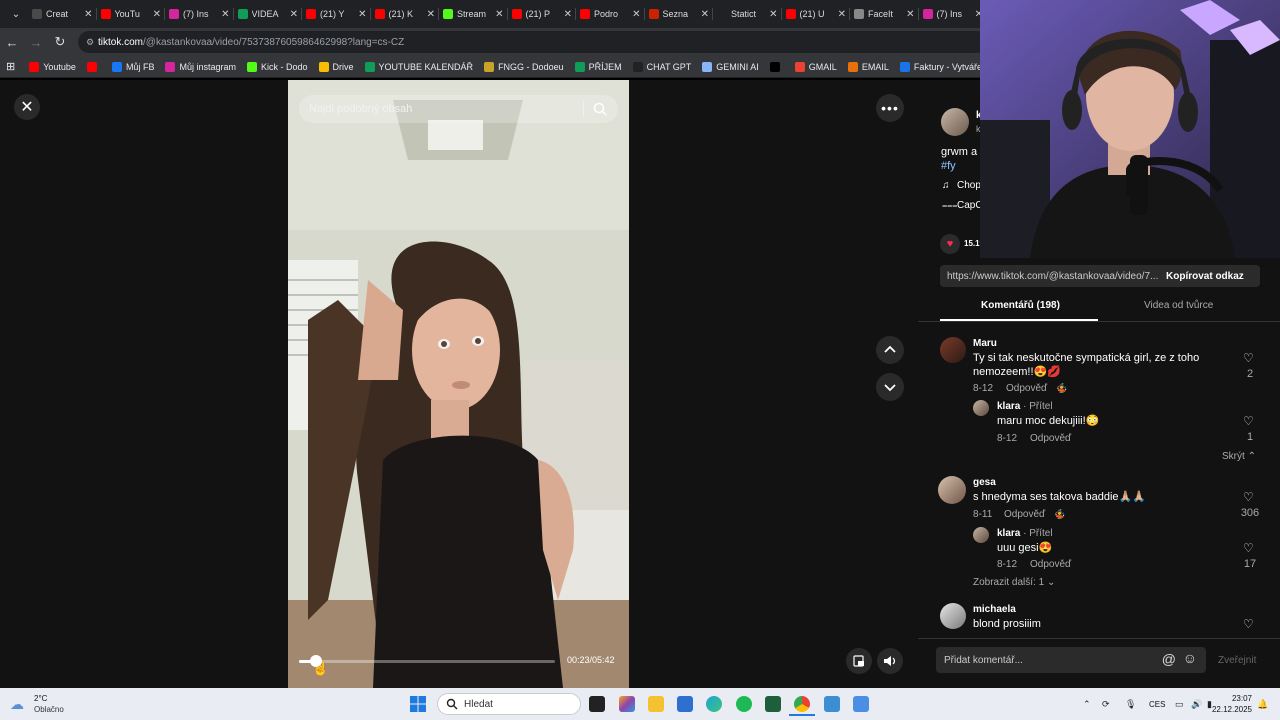  What do you see at coordinates (199, 14) in the screenshot?
I see `browser-tab: (7) Ins ✕` at bounding box center [199, 14].